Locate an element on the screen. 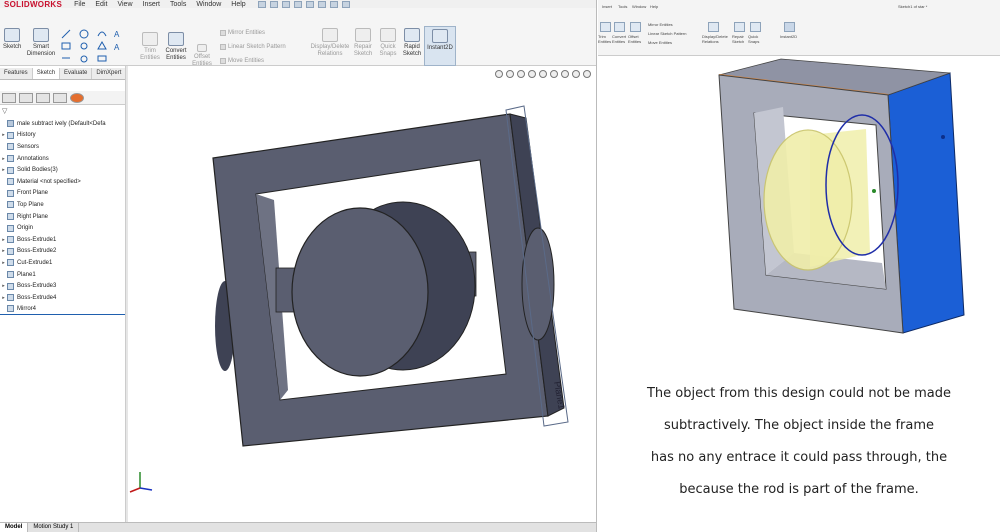 The height and width of the screenshot is (532, 1000). new-icon is located at coordinates (261, 4).